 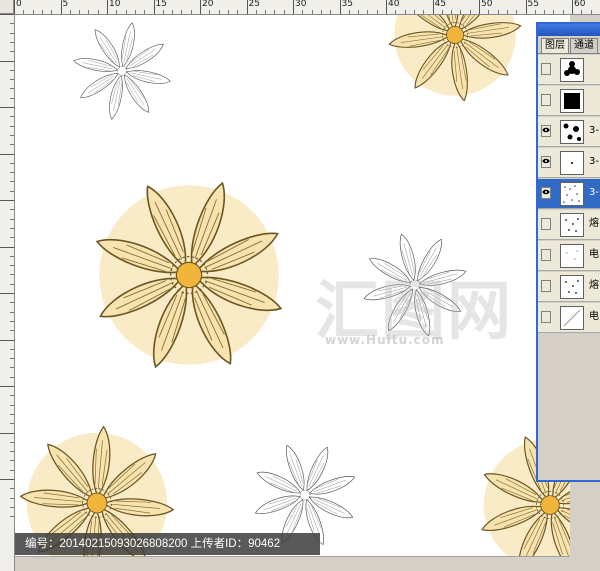 What do you see at coordinates (307, 7) in the screenshot?
I see `ruler-top: 0 5 10 15 20 25 30 35 40 45 50 55 60` at bounding box center [307, 7].